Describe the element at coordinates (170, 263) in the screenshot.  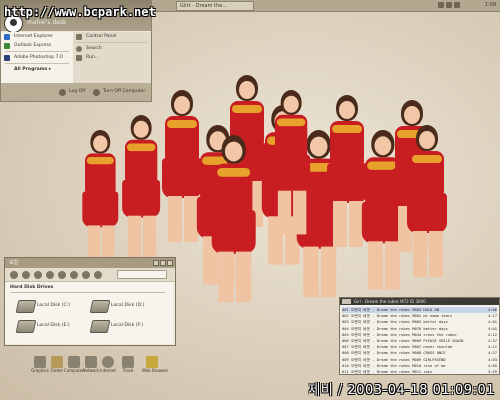
I see `close-icon` at that location.